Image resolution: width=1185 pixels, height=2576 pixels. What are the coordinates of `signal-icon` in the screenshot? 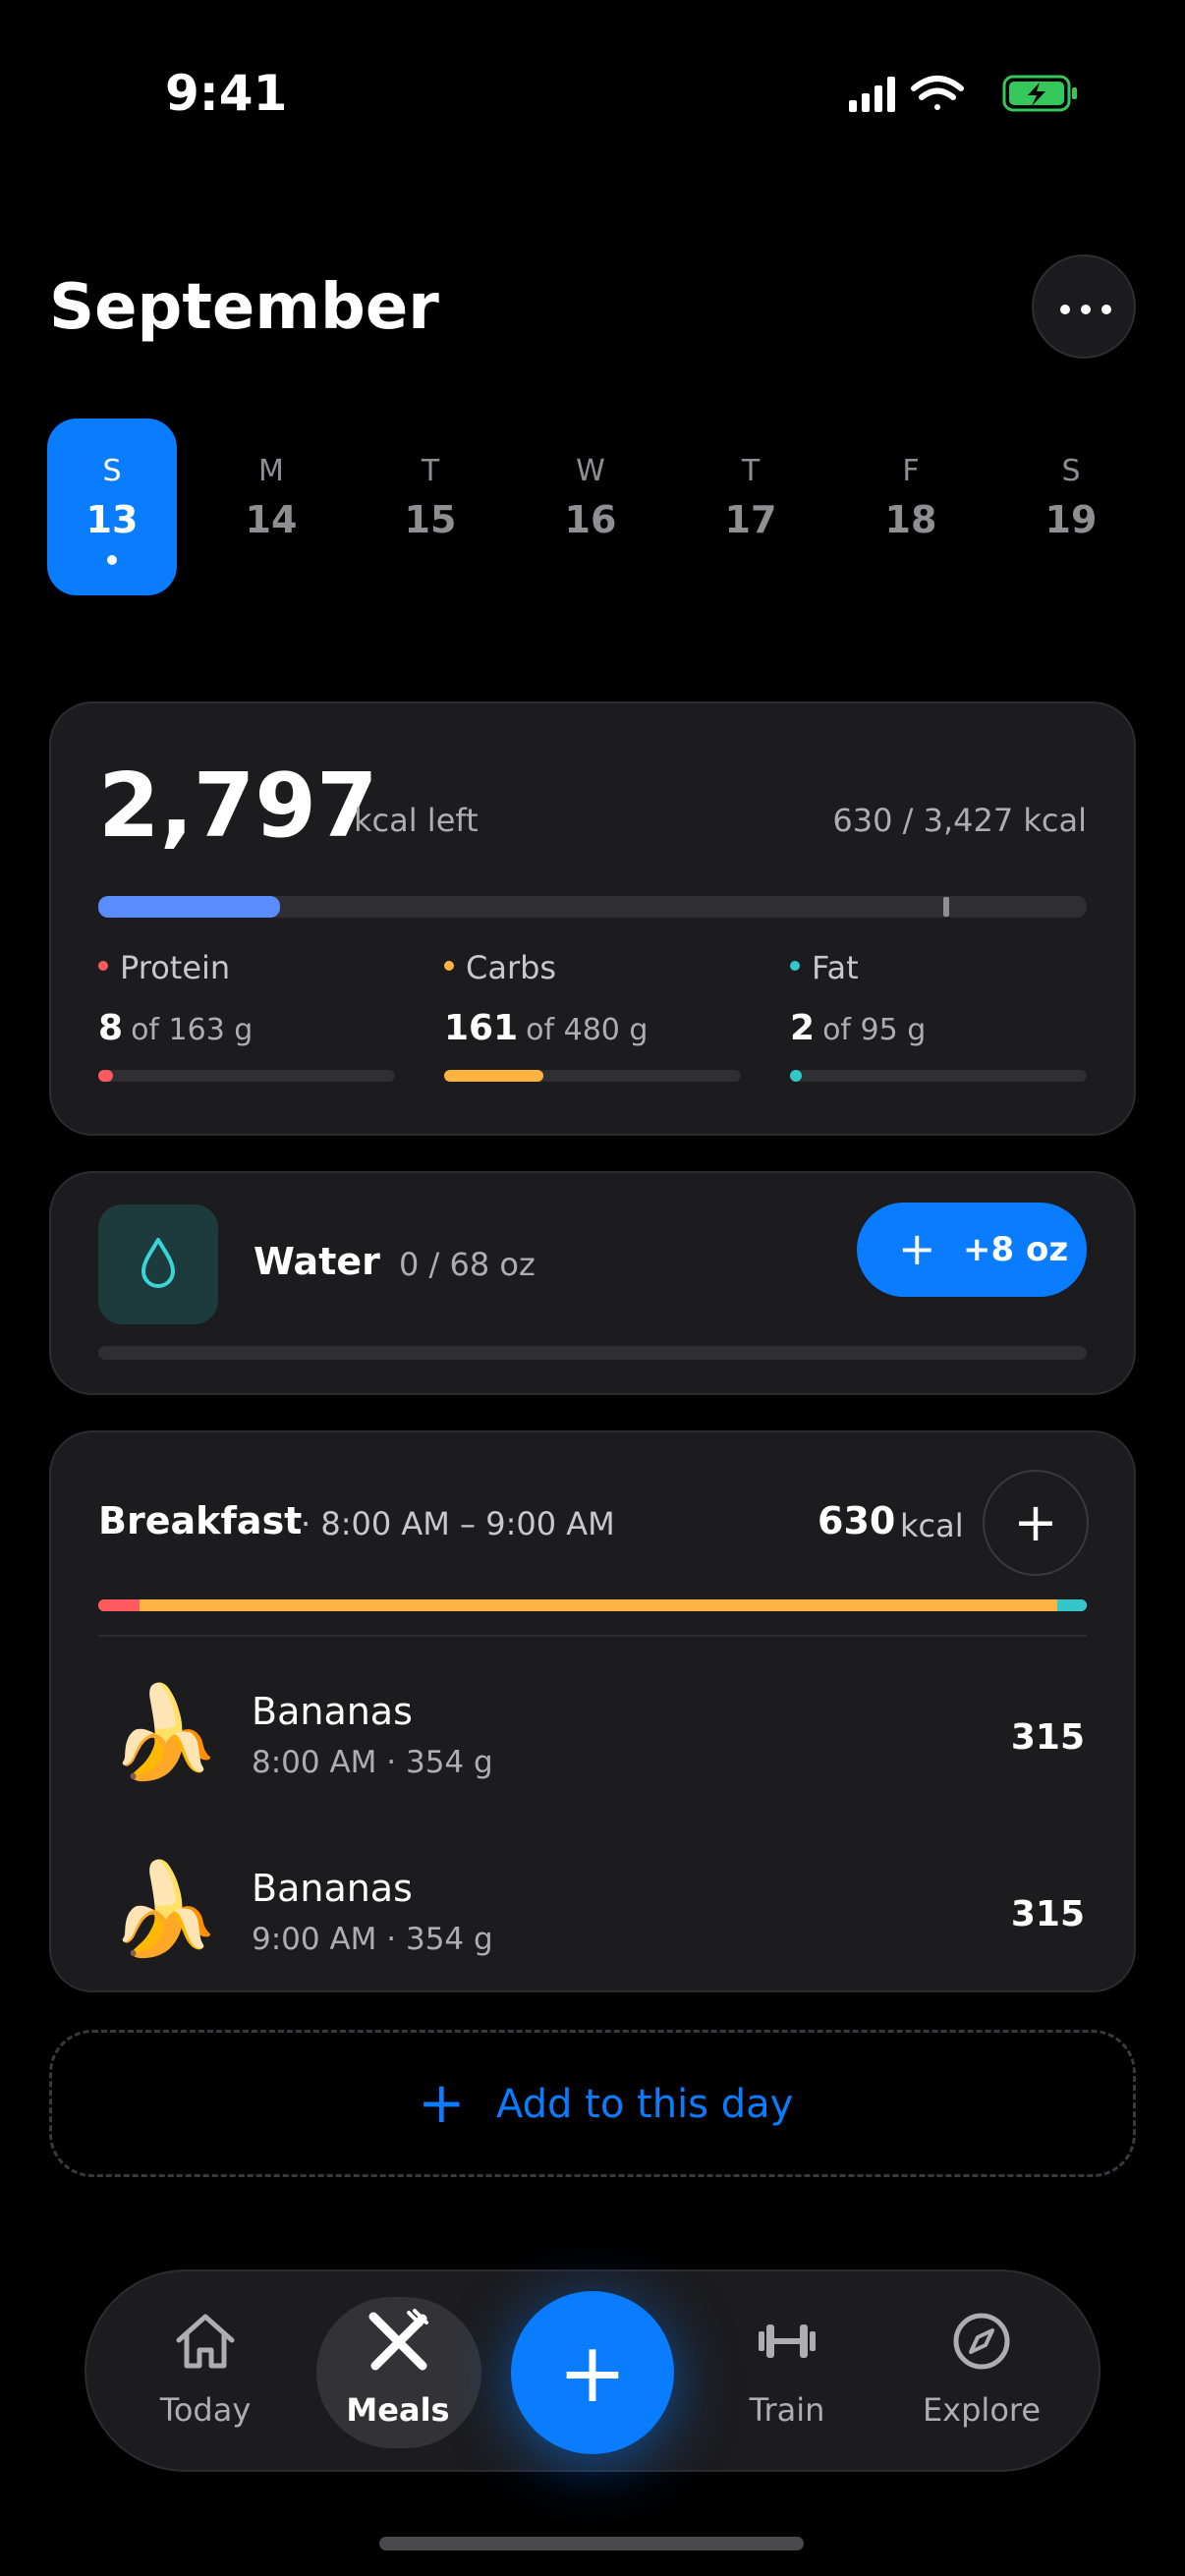 It's located at (872, 94).